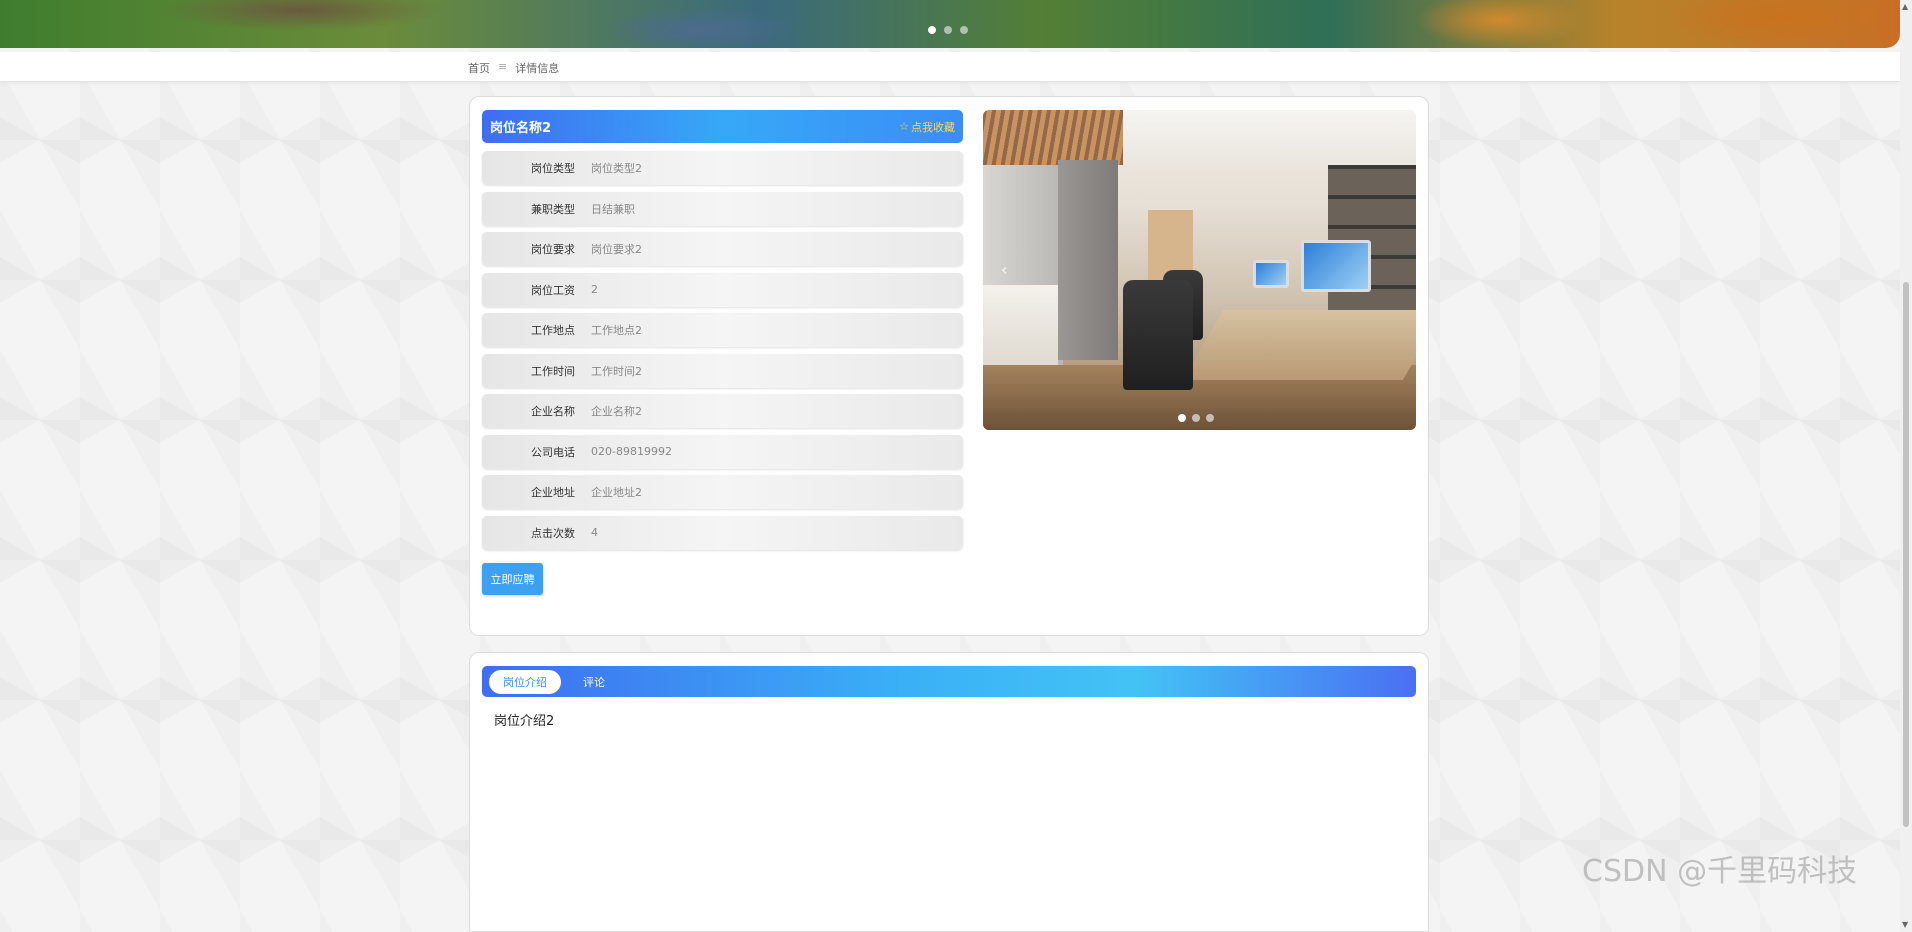 The image size is (1912, 932). What do you see at coordinates (616, 492) in the screenshot?
I see `field-value: 企业地址2` at bounding box center [616, 492].